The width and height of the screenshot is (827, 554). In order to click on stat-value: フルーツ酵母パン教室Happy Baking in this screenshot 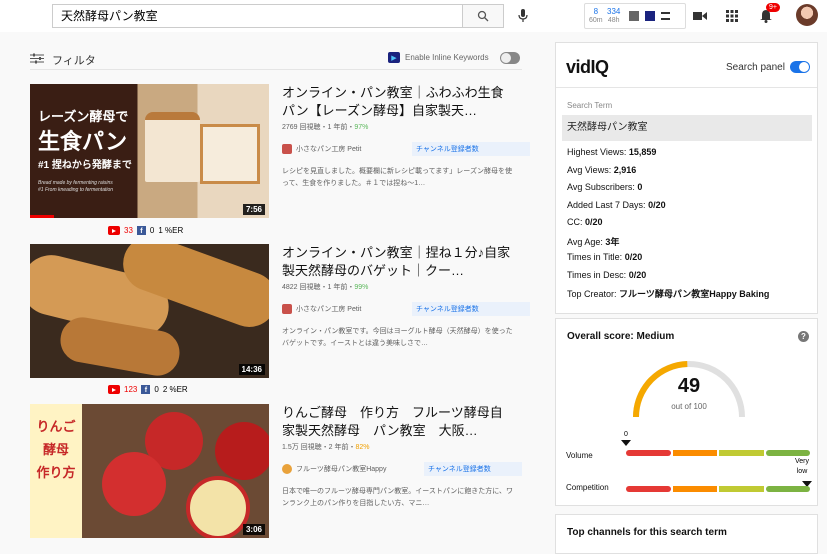, I will do `click(694, 294)`.